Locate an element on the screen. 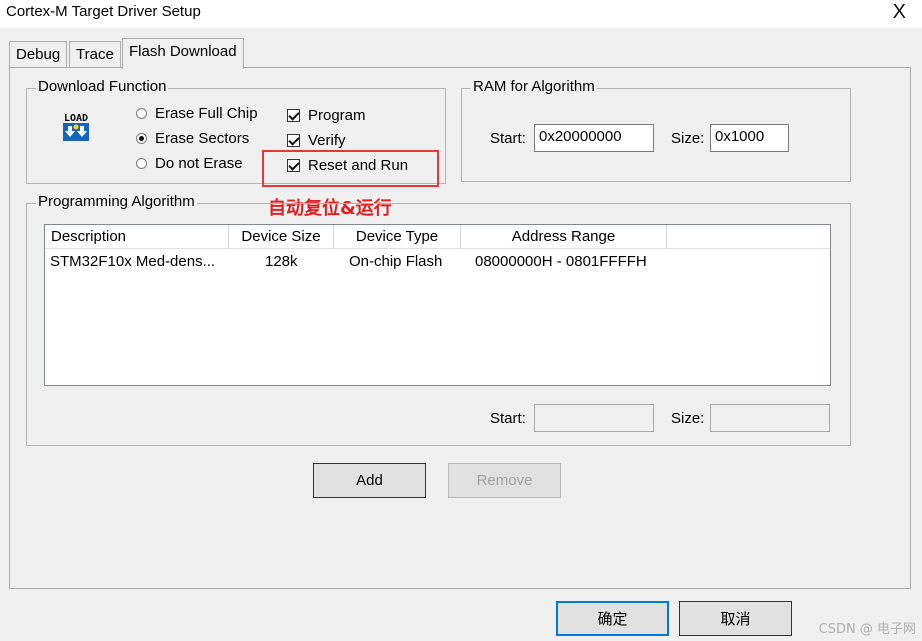  add-button: Add is located at coordinates (369, 480).